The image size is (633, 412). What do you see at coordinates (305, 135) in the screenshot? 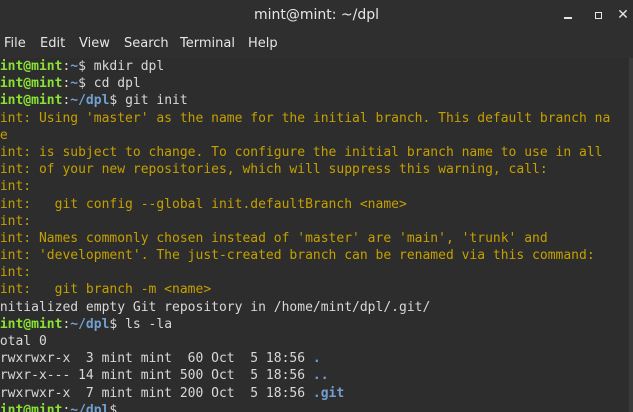
I see `terminal-line: me` at bounding box center [305, 135].